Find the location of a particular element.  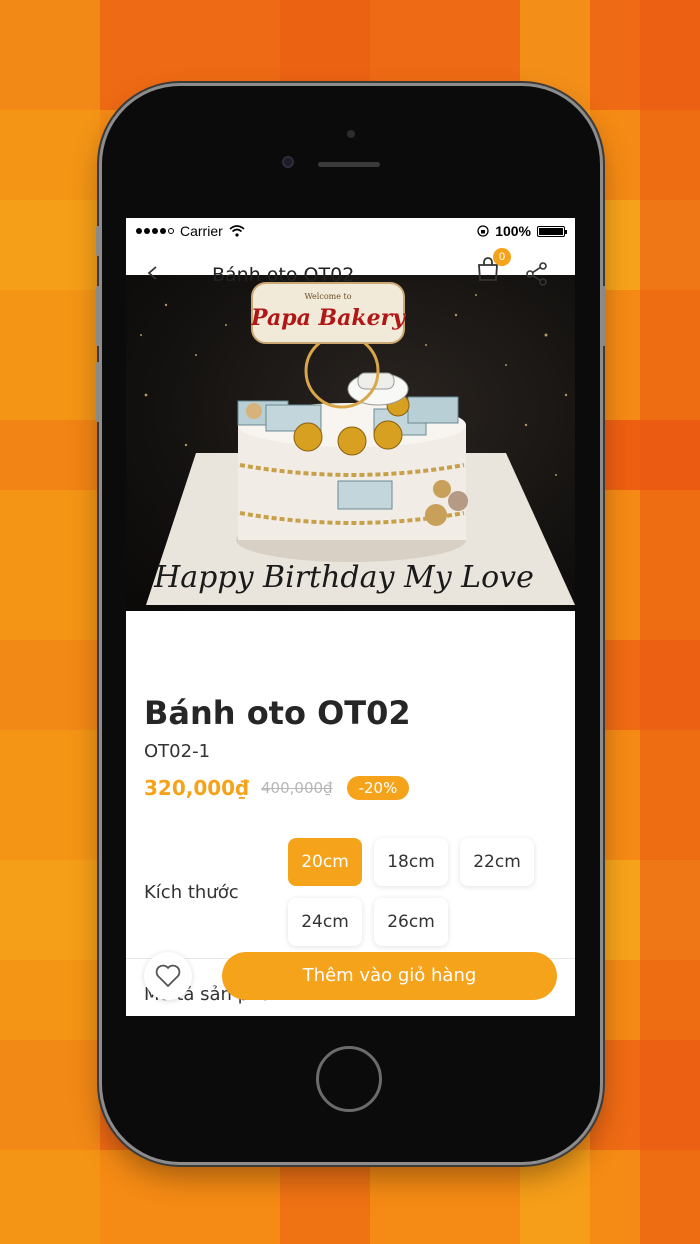

rotation-lock-icon is located at coordinates (483, 231).